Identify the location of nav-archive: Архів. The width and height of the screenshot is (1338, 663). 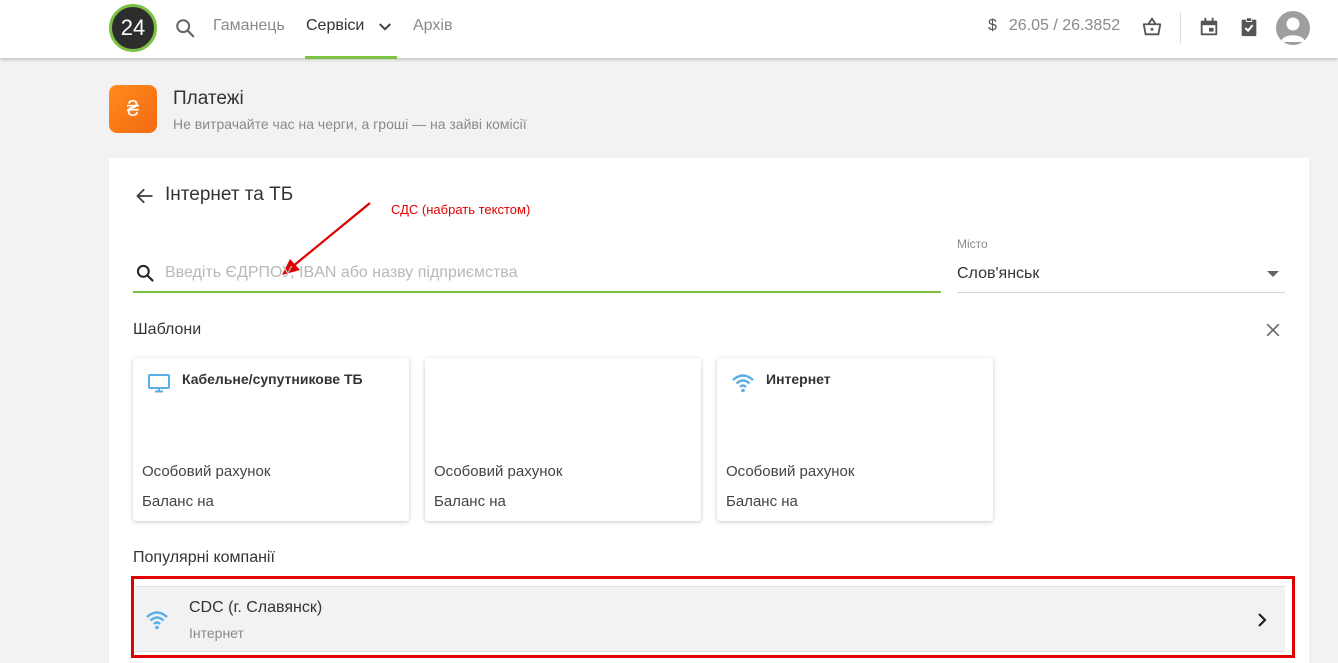
(432, 26).